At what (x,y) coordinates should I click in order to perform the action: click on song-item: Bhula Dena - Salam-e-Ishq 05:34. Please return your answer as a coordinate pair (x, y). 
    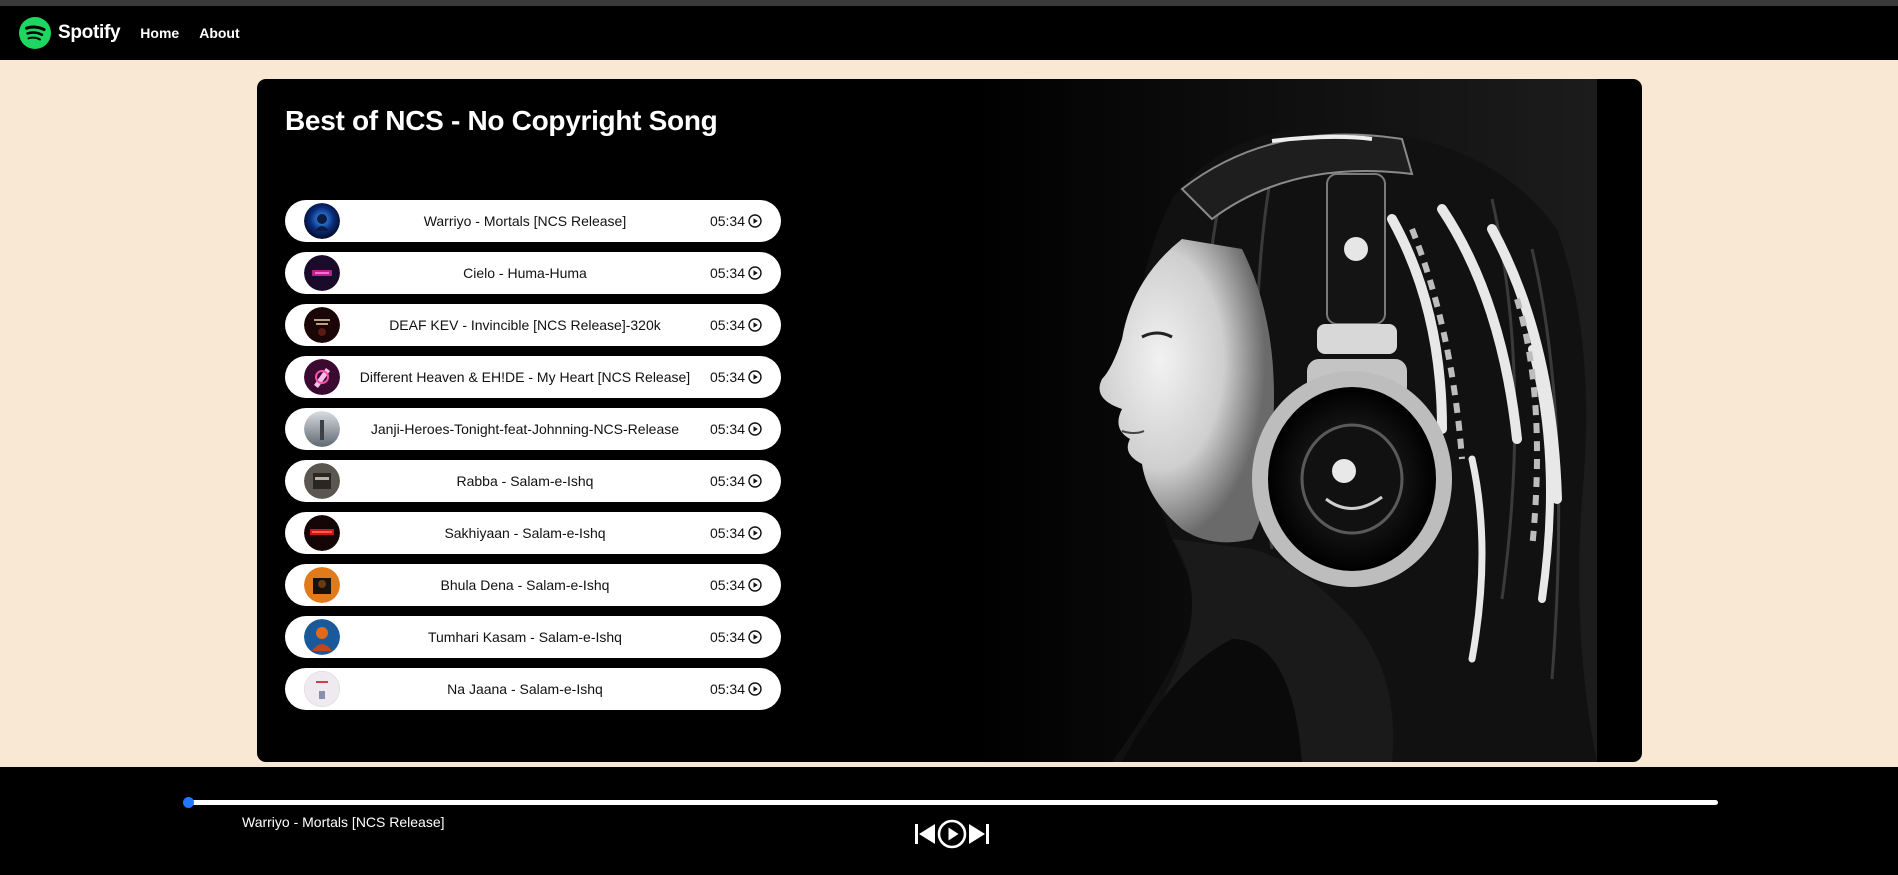
    Looking at the image, I should click on (533, 585).